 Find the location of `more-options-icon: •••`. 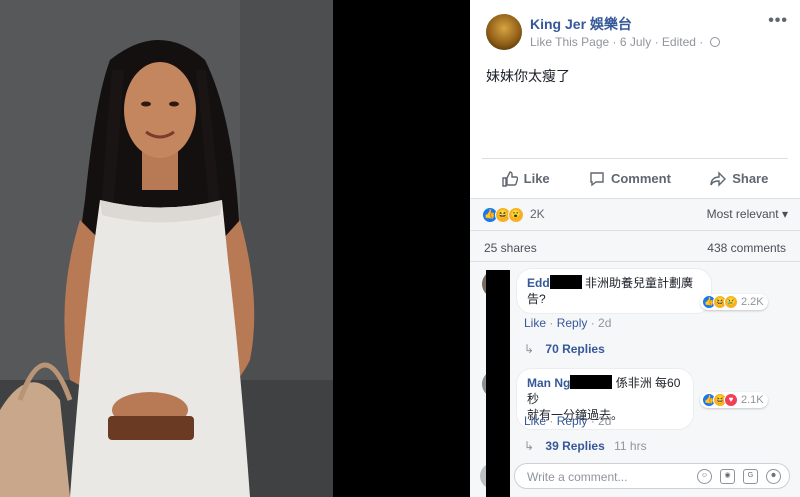

more-options-icon: ••• is located at coordinates (778, 21).